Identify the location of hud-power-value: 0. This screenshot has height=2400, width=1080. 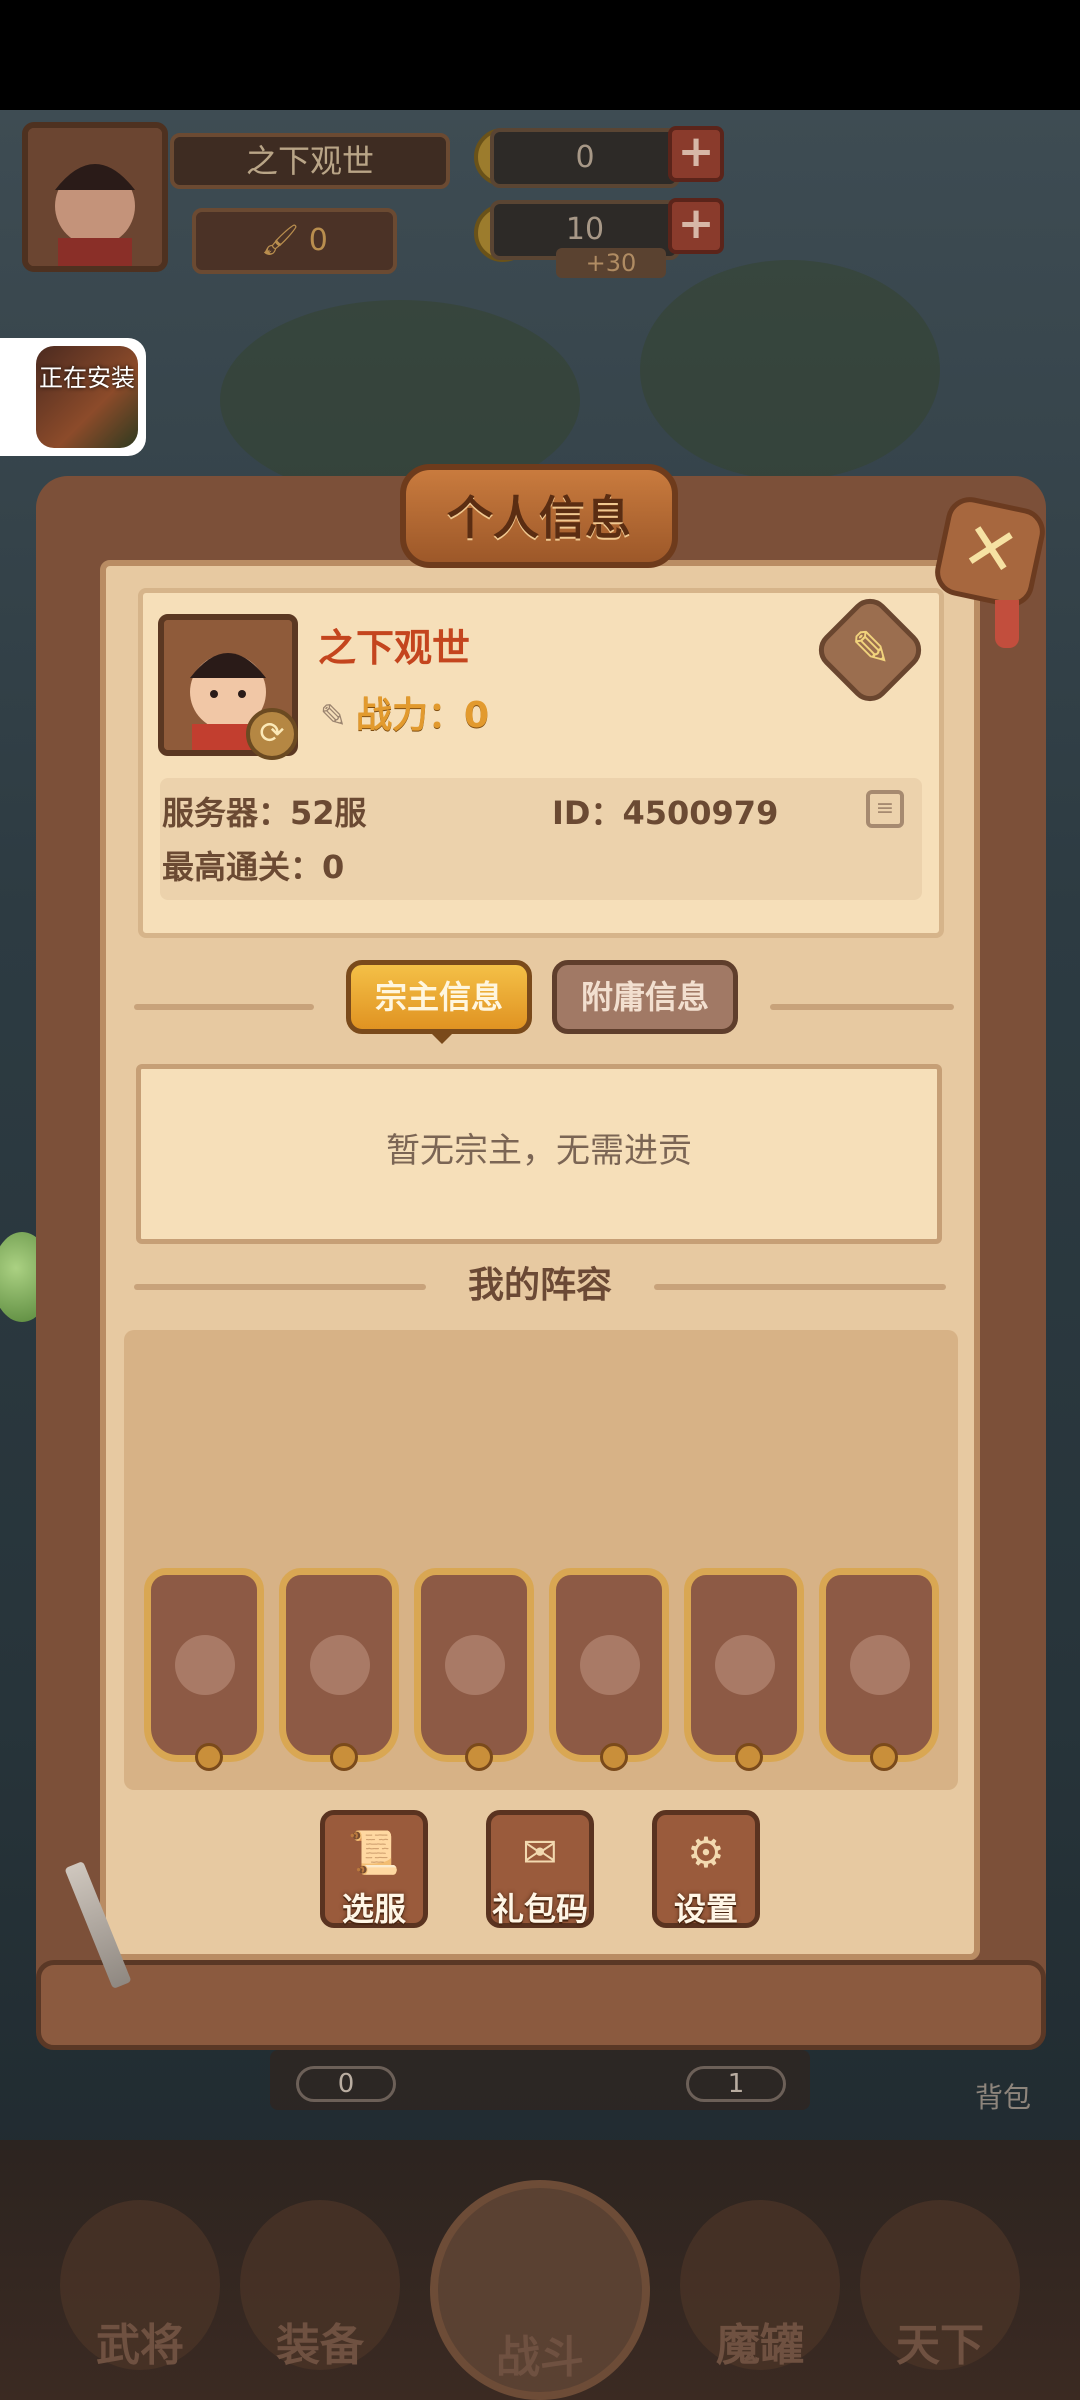
(318, 240).